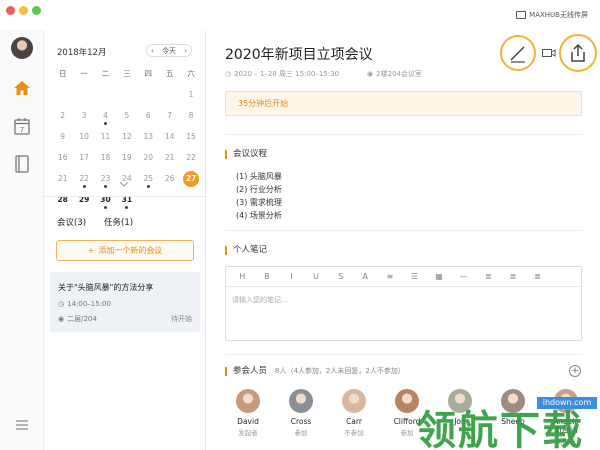 The image size is (600, 450). Describe the element at coordinates (463, 276) in the screenshot. I see `toolbar-button: —` at that location.